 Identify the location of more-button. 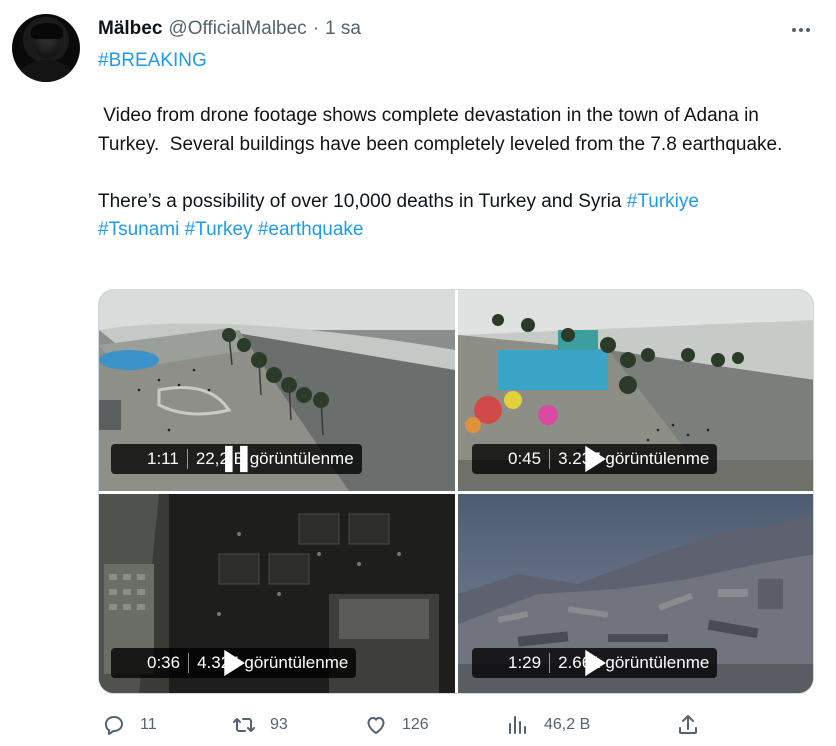
(801, 30).